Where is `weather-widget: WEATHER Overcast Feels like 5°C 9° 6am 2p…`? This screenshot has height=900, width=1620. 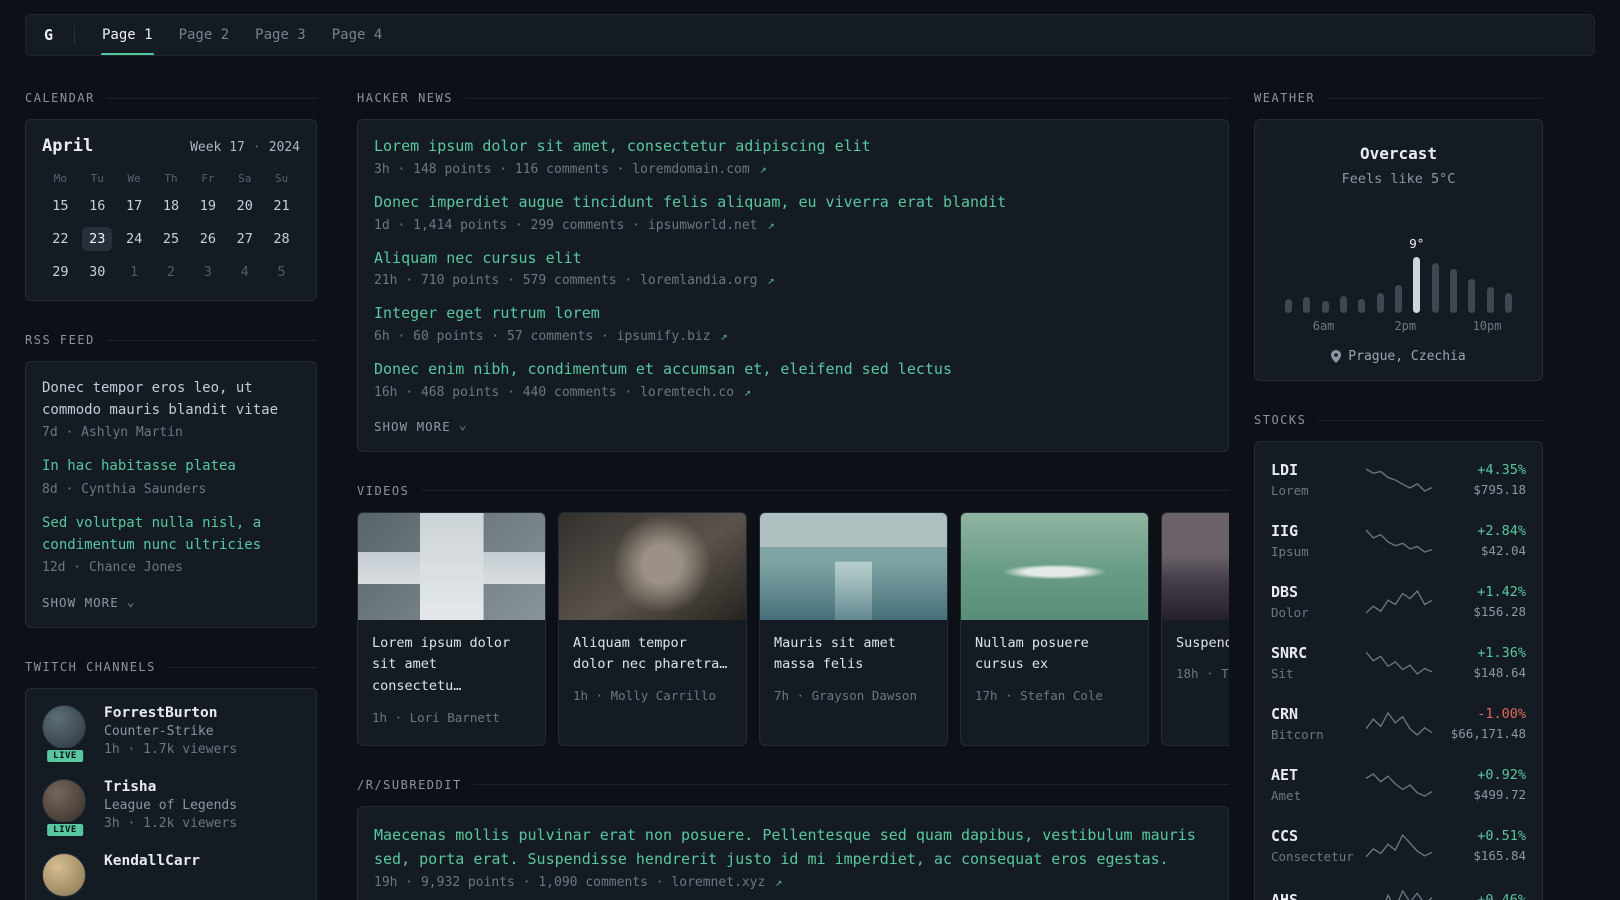 weather-widget: WEATHER Overcast Feels like 5°C 9° 6am 2p… is located at coordinates (1398, 236).